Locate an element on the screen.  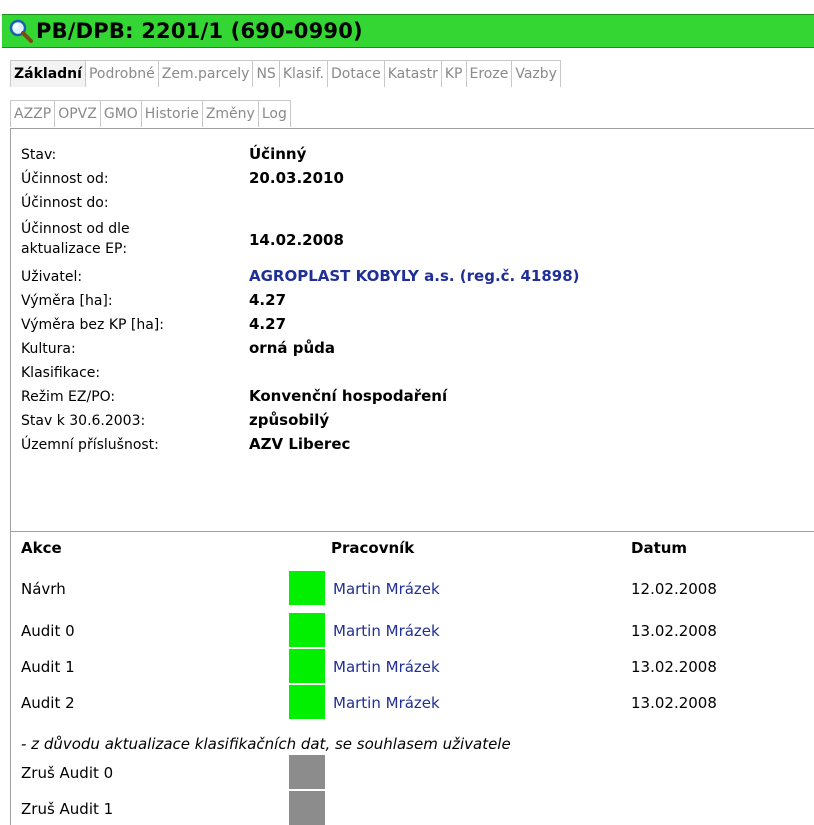
tab-gmo: GMO is located at coordinates (121, 113).